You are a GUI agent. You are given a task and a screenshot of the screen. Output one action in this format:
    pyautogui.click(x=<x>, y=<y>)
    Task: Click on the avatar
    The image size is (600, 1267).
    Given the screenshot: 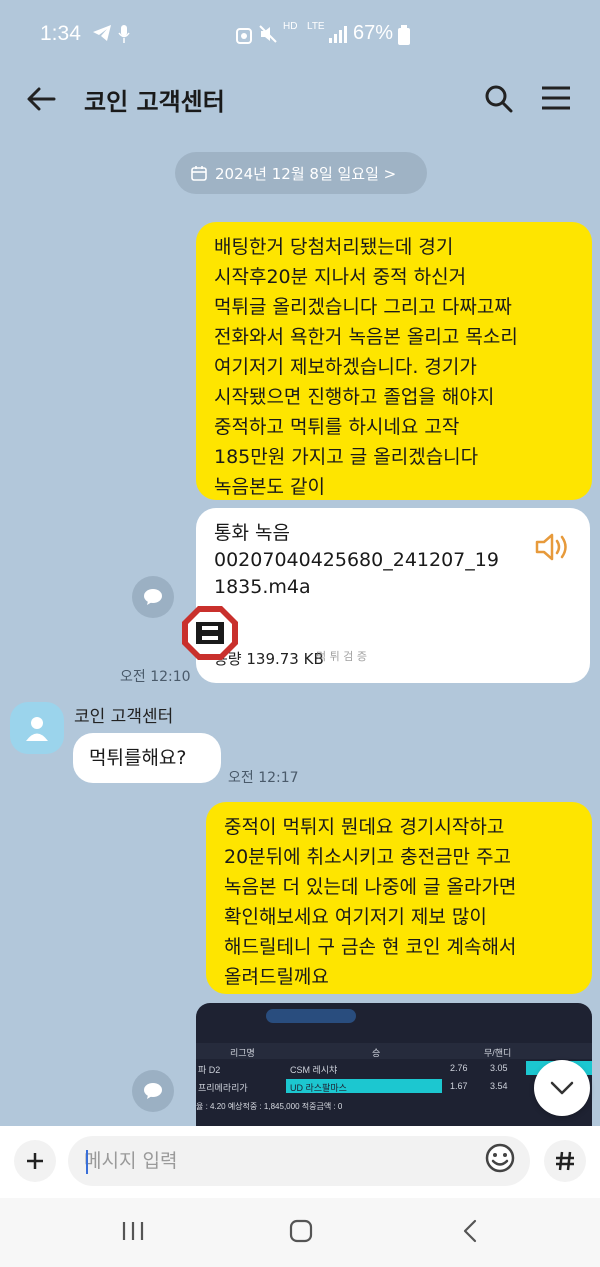 What is the action you would take?
    pyautogui.click(x=37, y=728)
    